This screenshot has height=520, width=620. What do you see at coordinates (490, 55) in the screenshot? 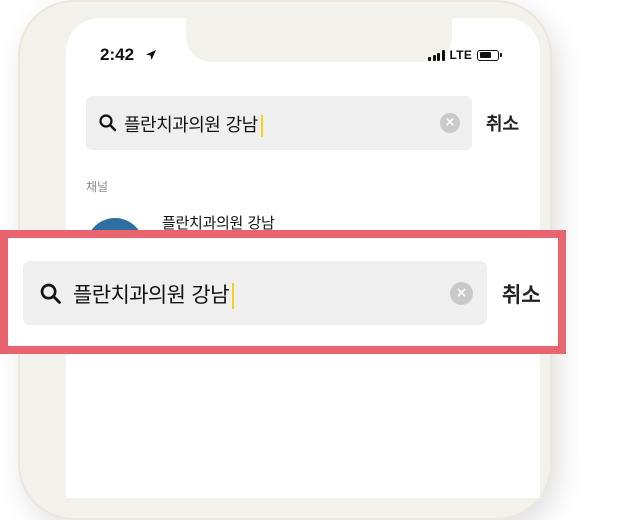
I see `battery-icon` at bounding box center [490, 55].